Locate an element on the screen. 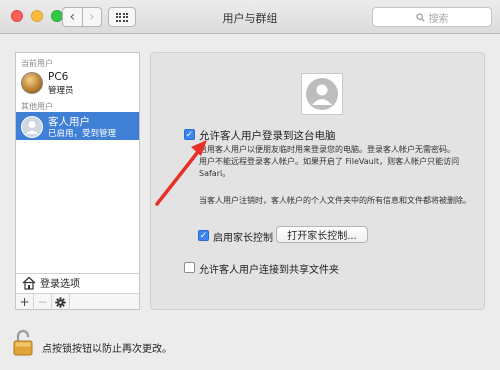 This screenshot has width=500, height=370. shared-folders-checkbox is located at coordinates (189, 267).